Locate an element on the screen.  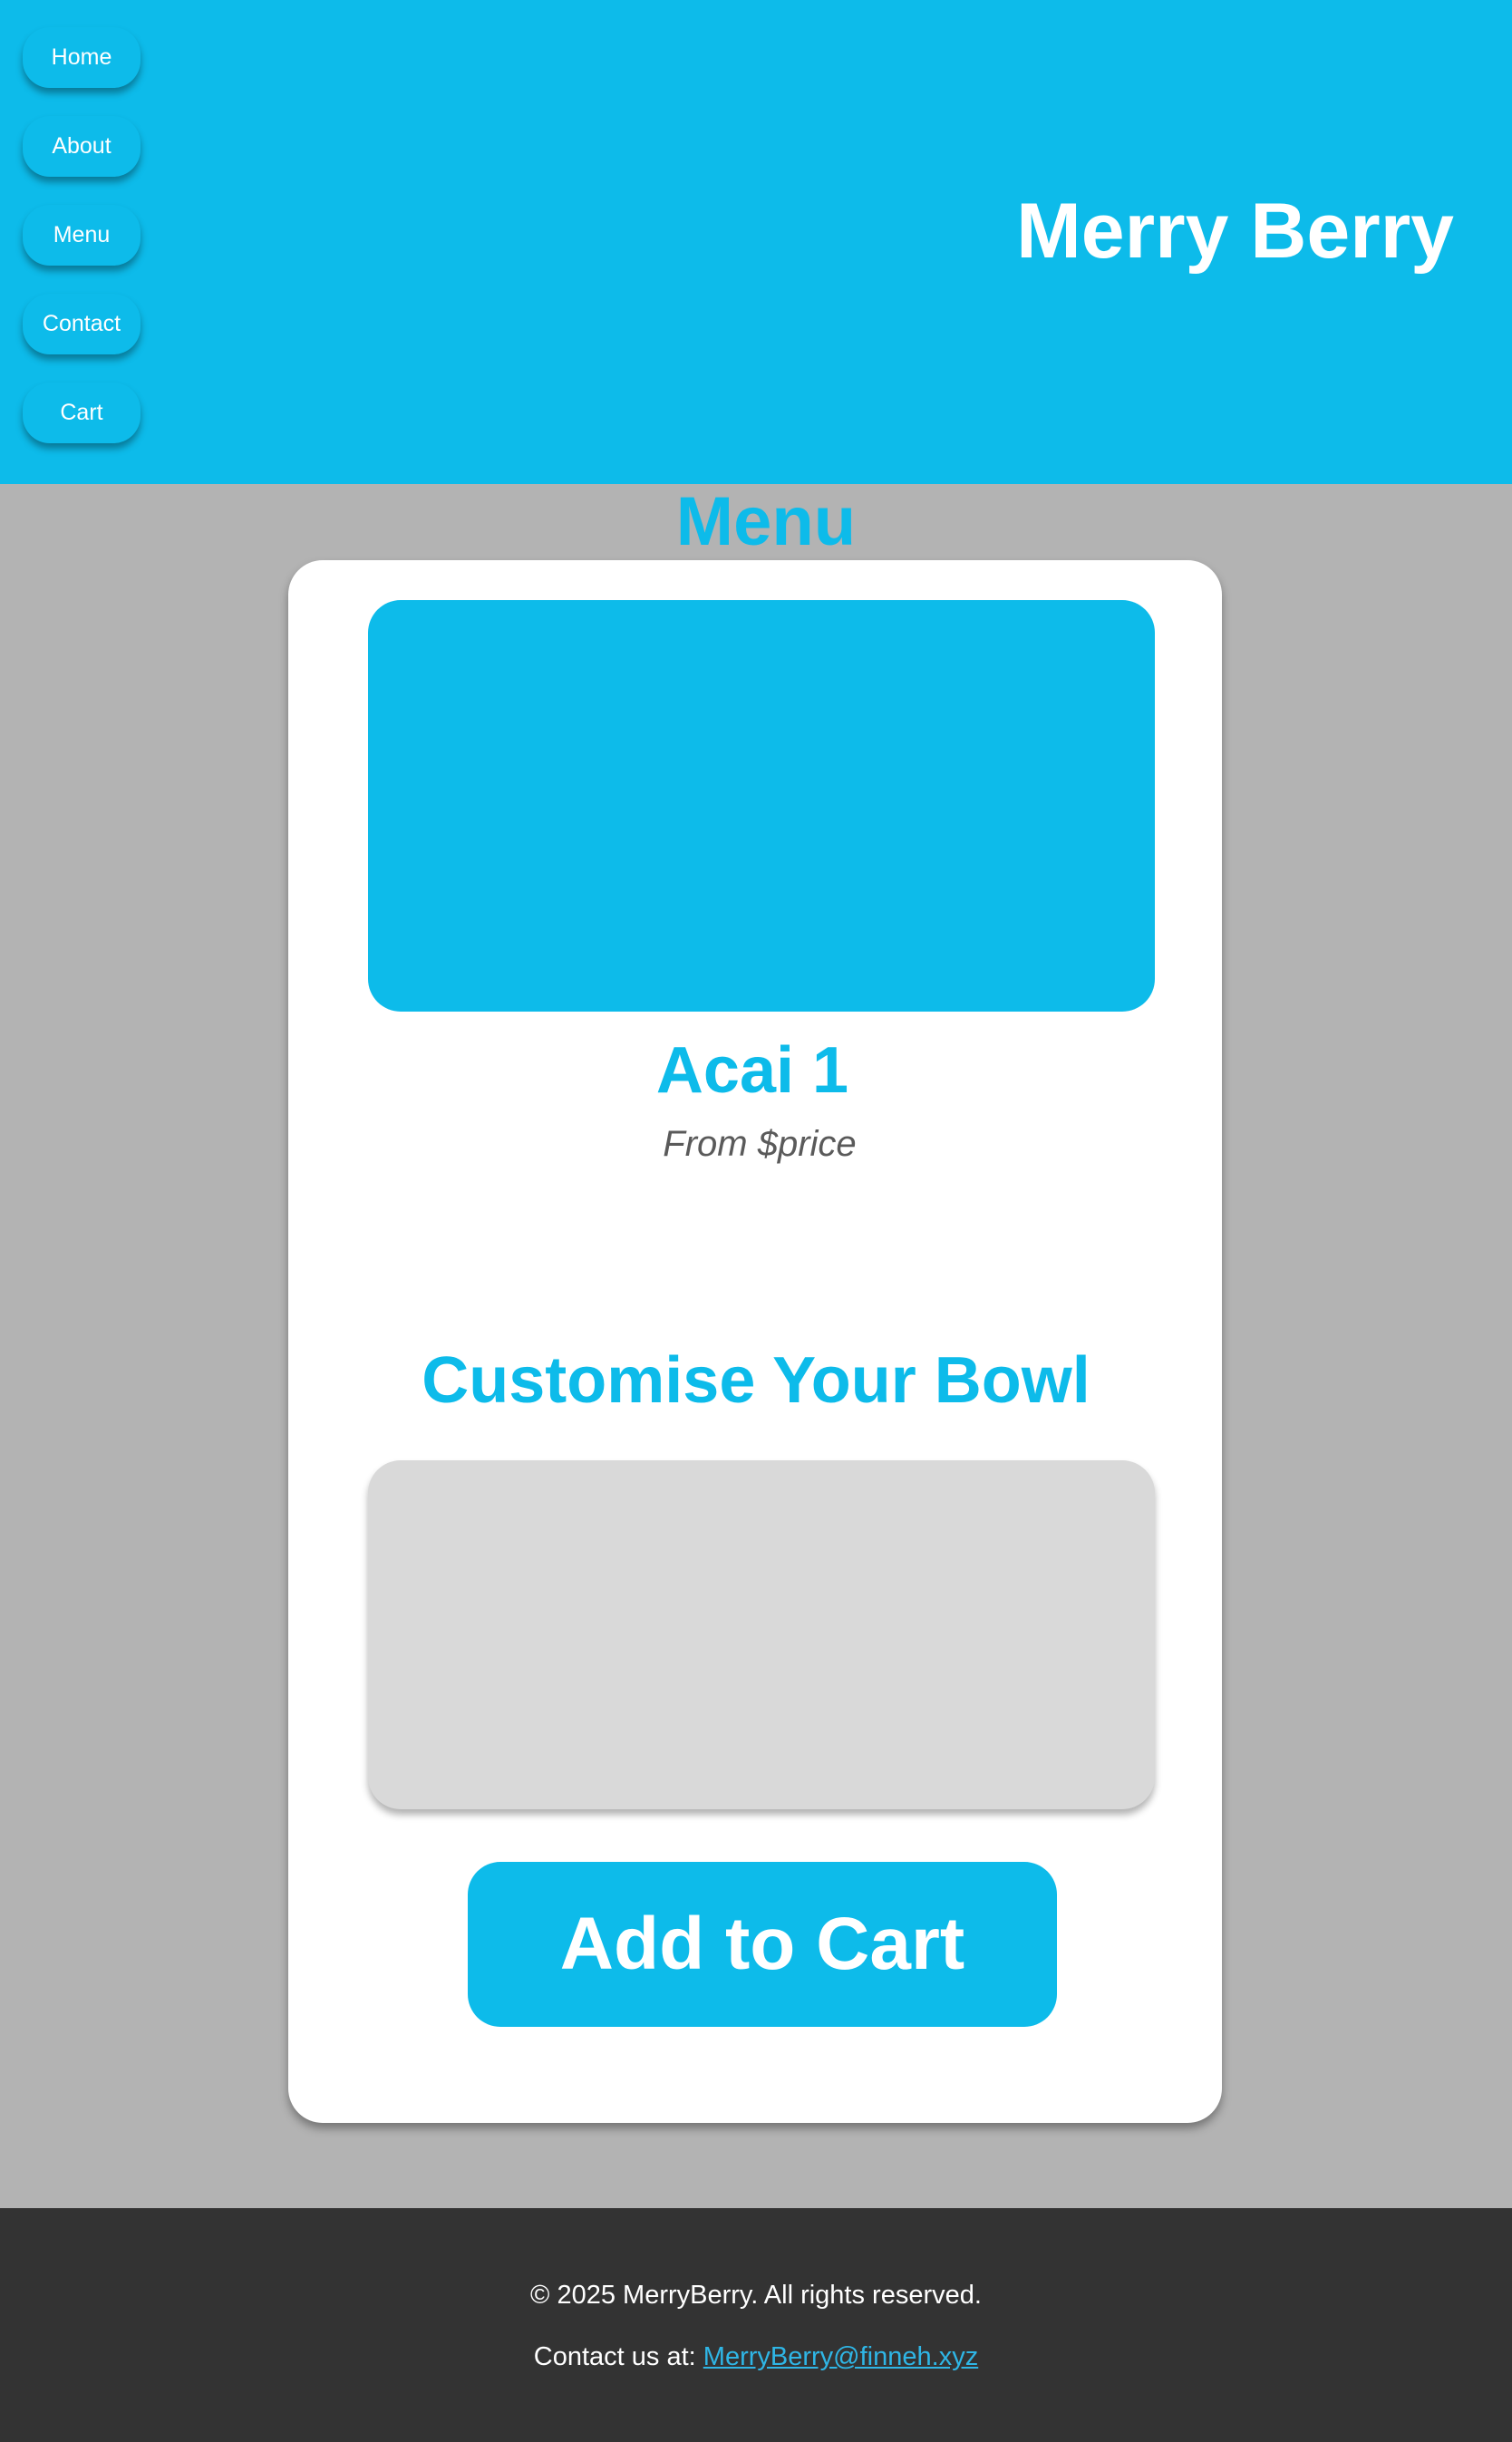
nav-cart-button: Cart is located at coordinates (82, 413).